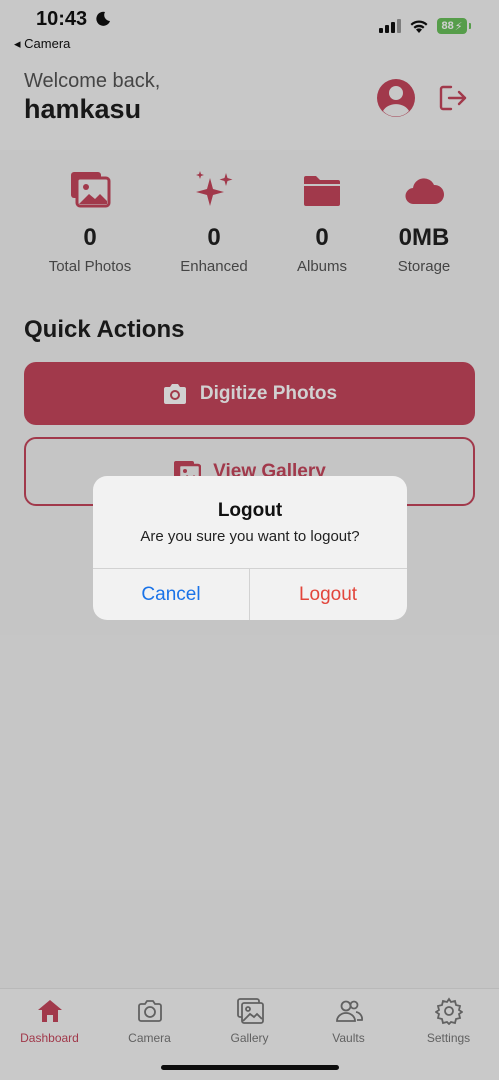 The image size is (499, 1080). What do you see at coordinates (328, 594) in the screenshot?
I see `confirm-logout-button: Logout` at bounding box center [328, 594].